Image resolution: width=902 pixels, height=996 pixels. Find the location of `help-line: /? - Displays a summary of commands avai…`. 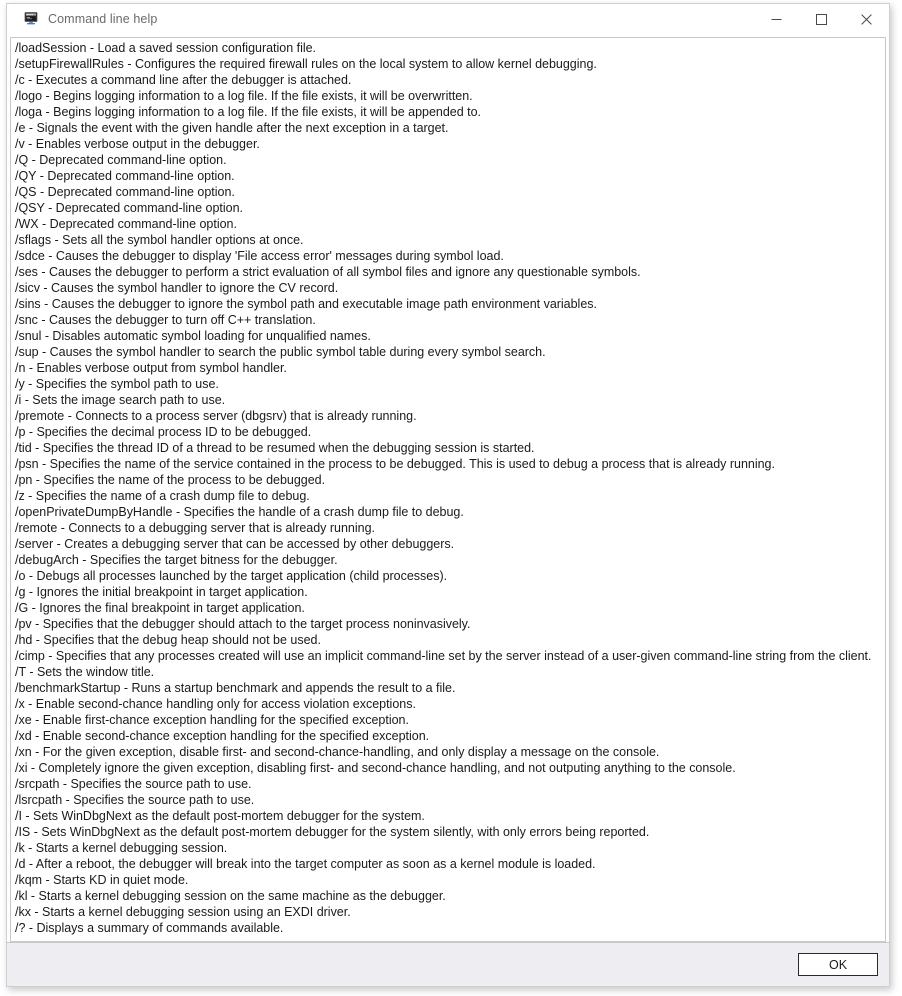

help-line: /? - Displays a summary of commands avai… is located at coordinates (149, 928).